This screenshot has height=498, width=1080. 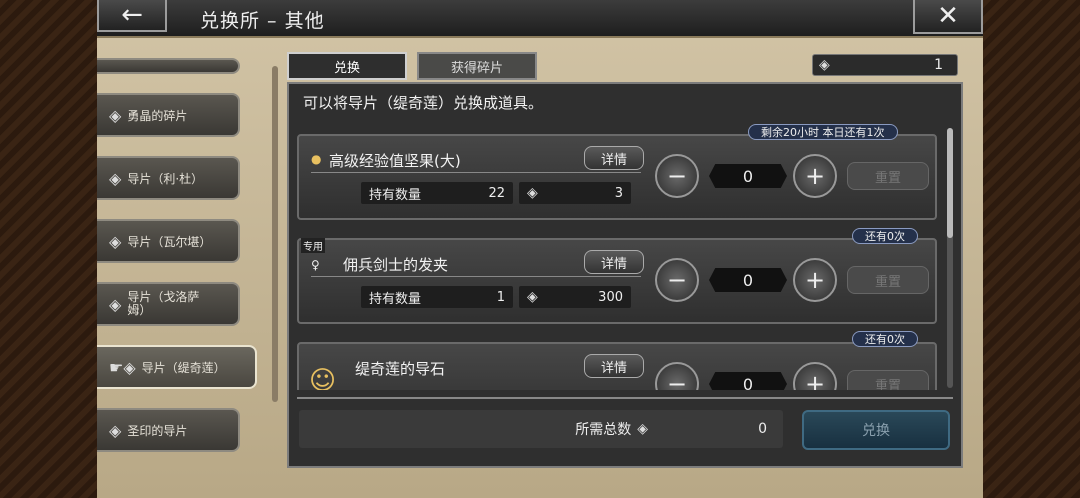 I want to click on back-button: ←, so click(x=132, y=16).